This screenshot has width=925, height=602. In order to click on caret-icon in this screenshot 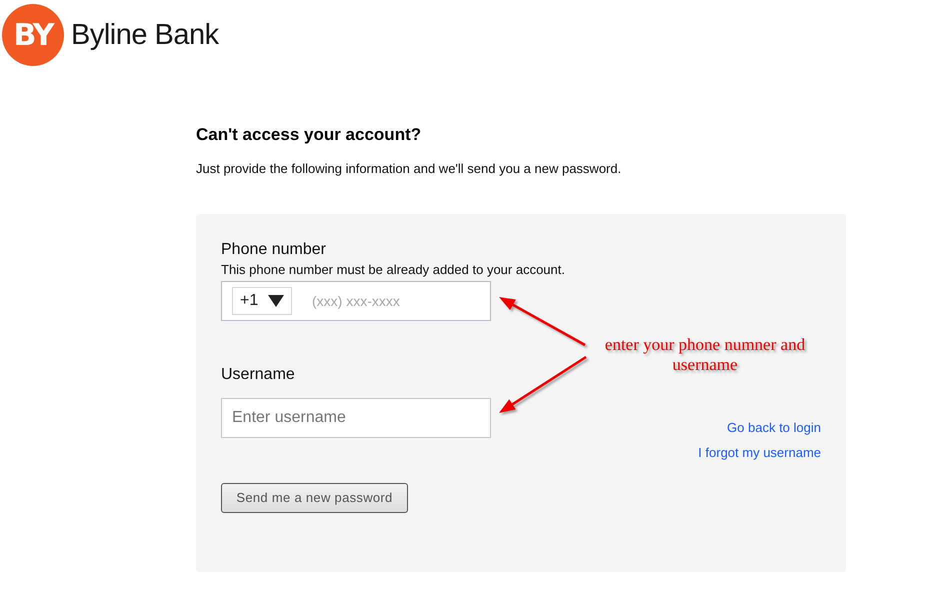, I will do `click(276, 301)`.